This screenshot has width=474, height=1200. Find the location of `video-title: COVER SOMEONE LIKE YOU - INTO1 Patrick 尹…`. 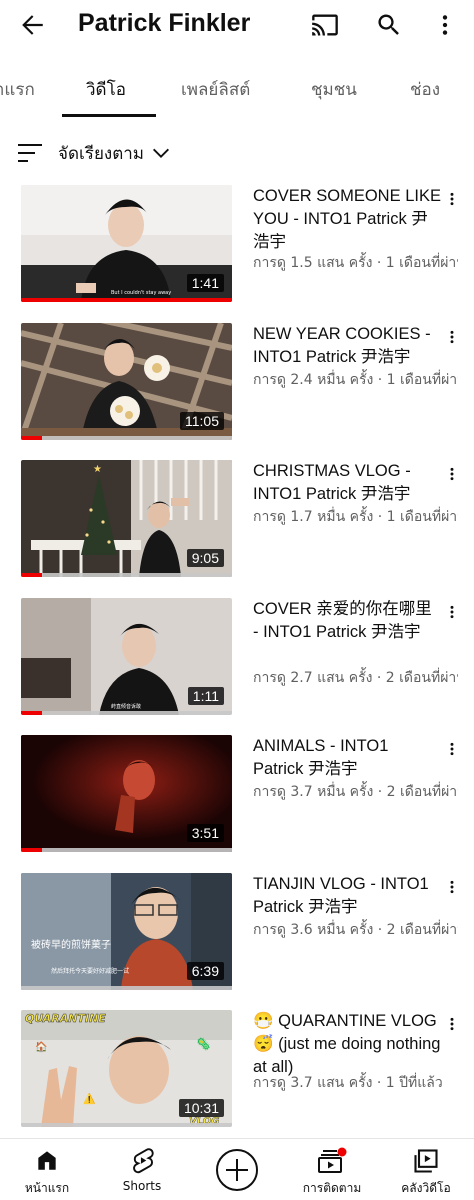

video-title: COVER SOMEONE LIKE YOU - INTO1 Patrick 尹… is located at coordinates (347, 219).